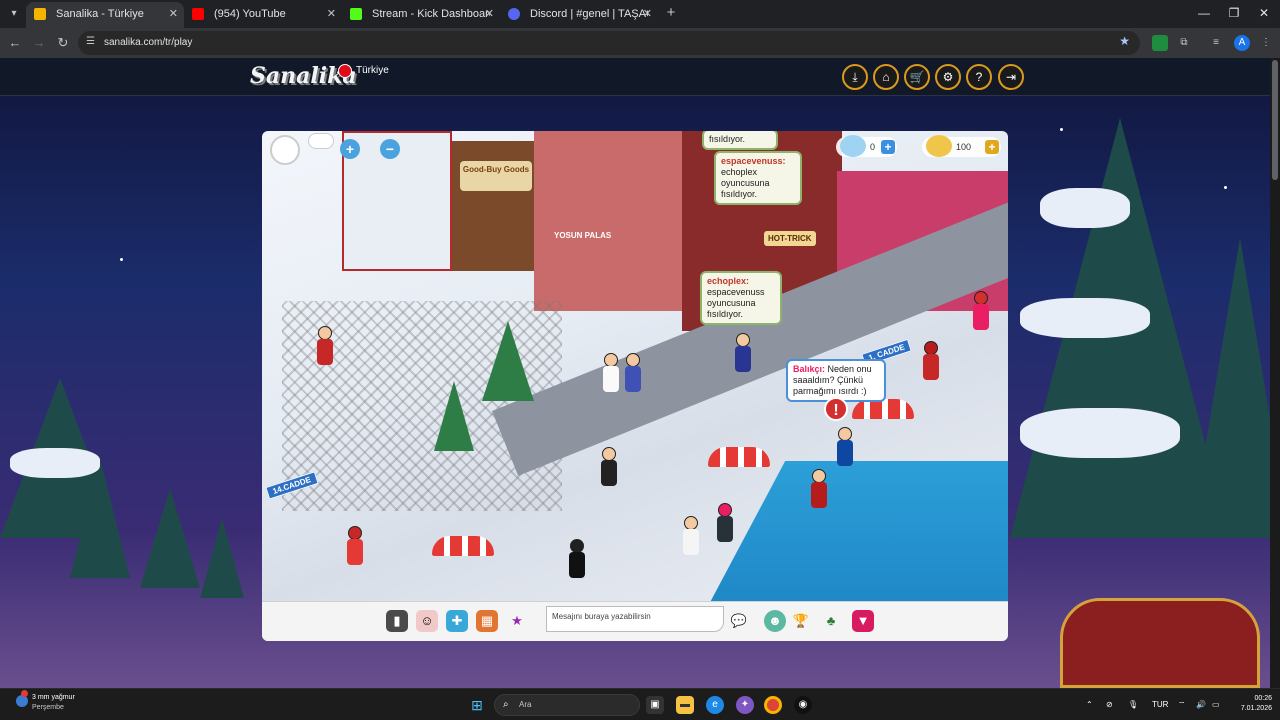  What do you see at coordinates (609, 221) in the screenshot?
I see `yosun-palas-building: YOSUN PALAS` at bounding box center [609, 221].